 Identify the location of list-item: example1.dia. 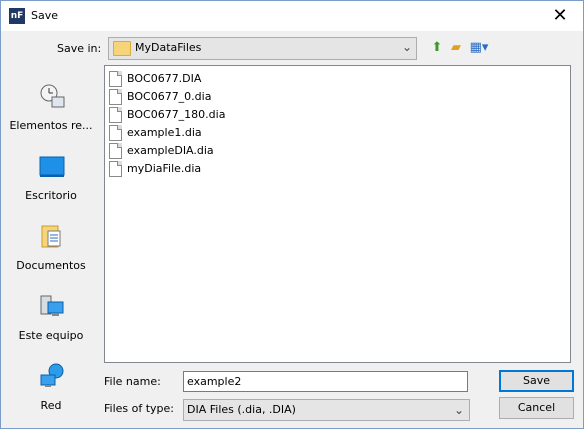
(209, 133).